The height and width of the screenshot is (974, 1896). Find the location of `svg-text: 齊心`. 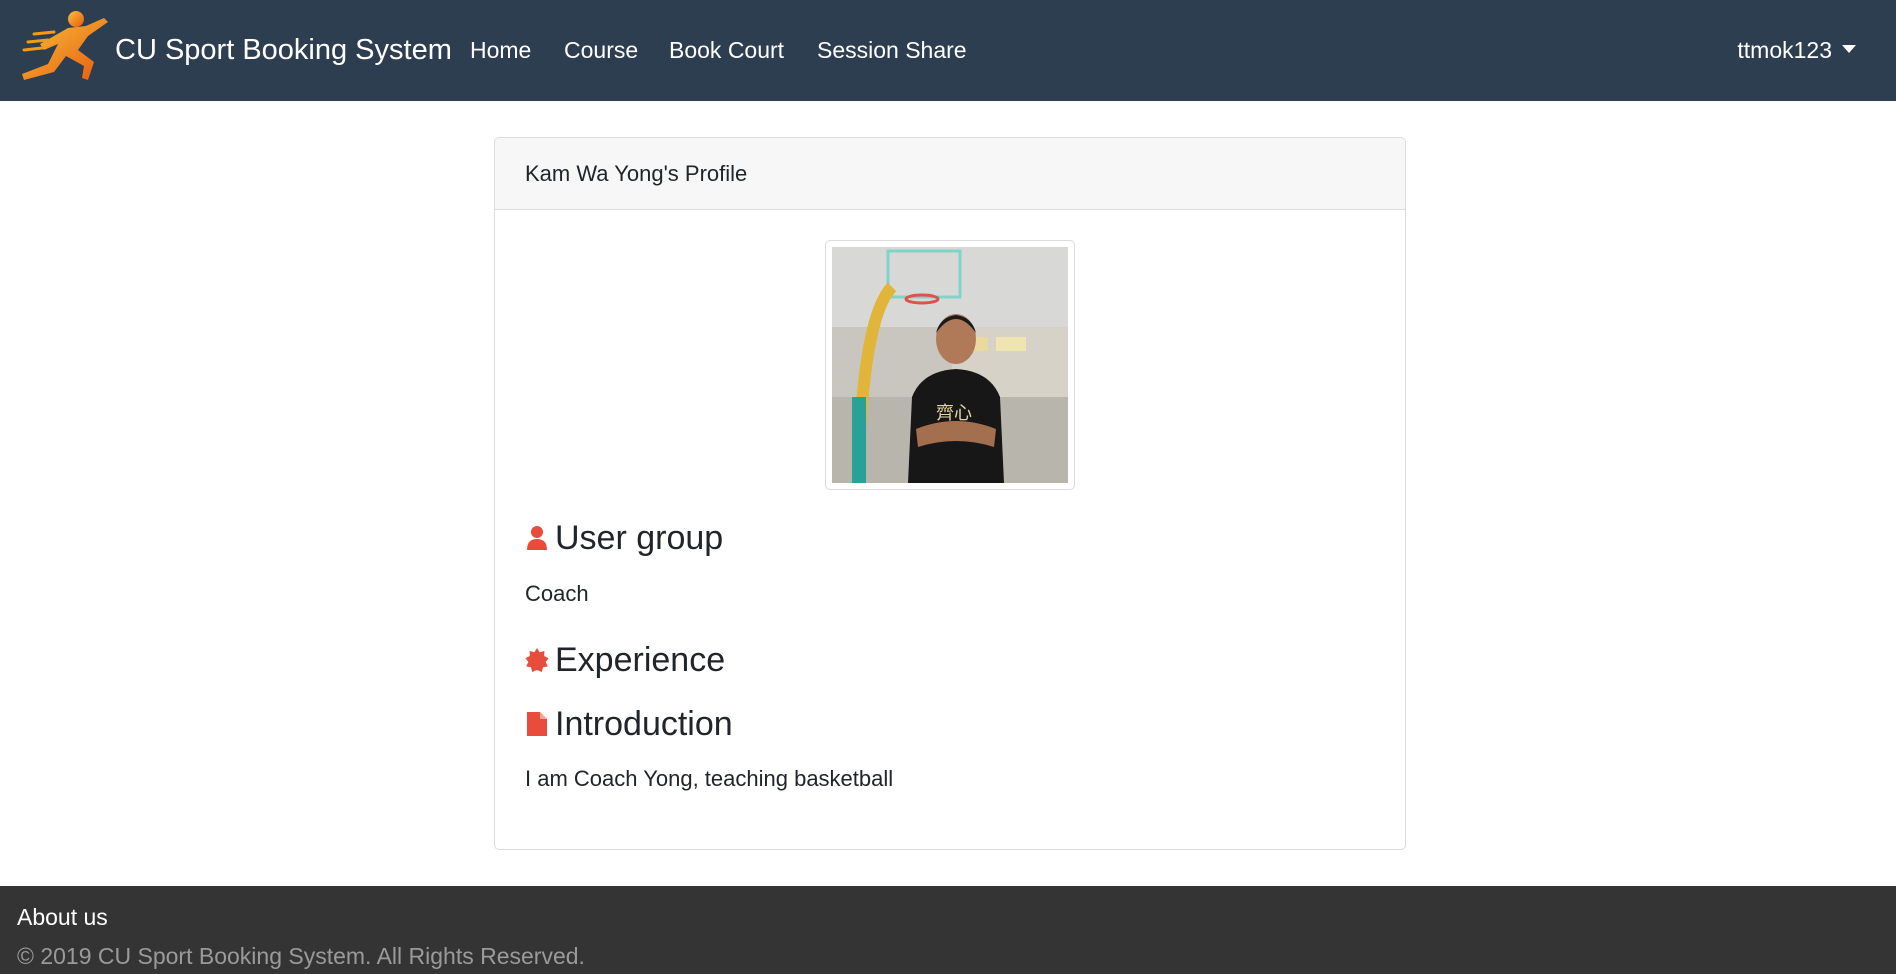

svg-text: 齊心 is located at coordinates (954, 413).